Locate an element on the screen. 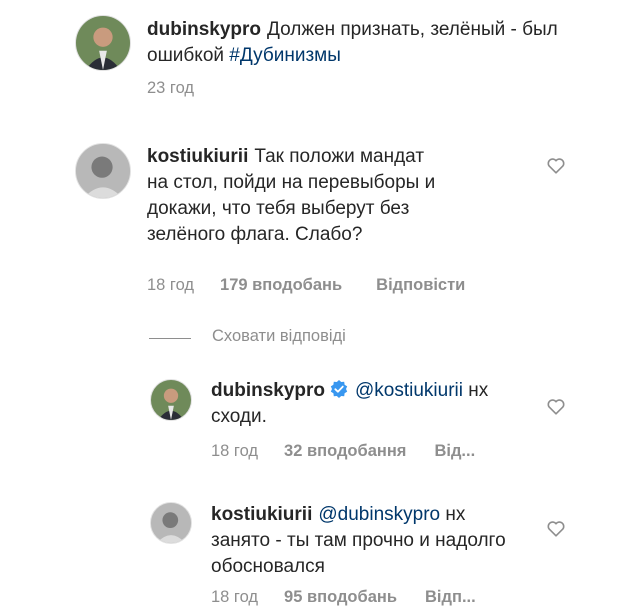 The height and width of the screenshot is (610, 644). reply2-time: 18 год is located at coordinates (234, 597).